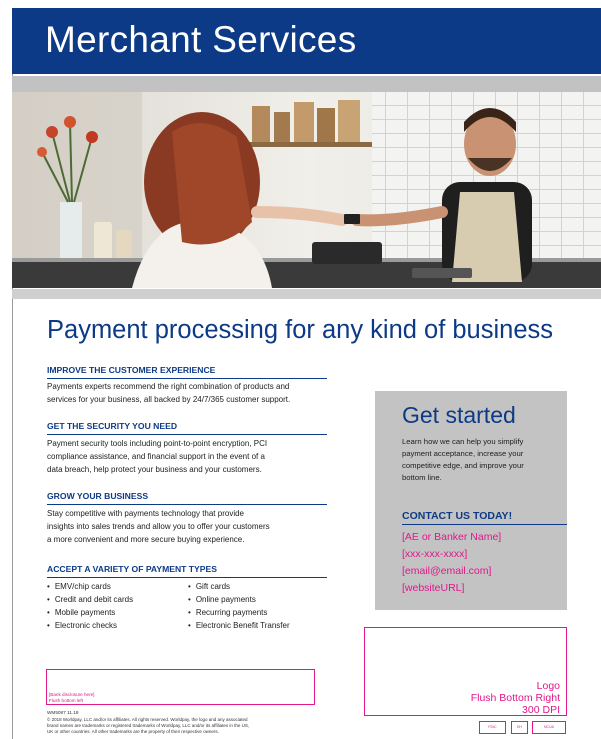 This screenshot has height=739, width=601. What do you see at coordinates (187, 428) in the screenshot?
I see `section-heading-security: GET THE SECURITY YOU NEED` at bounding box center [187, 428].